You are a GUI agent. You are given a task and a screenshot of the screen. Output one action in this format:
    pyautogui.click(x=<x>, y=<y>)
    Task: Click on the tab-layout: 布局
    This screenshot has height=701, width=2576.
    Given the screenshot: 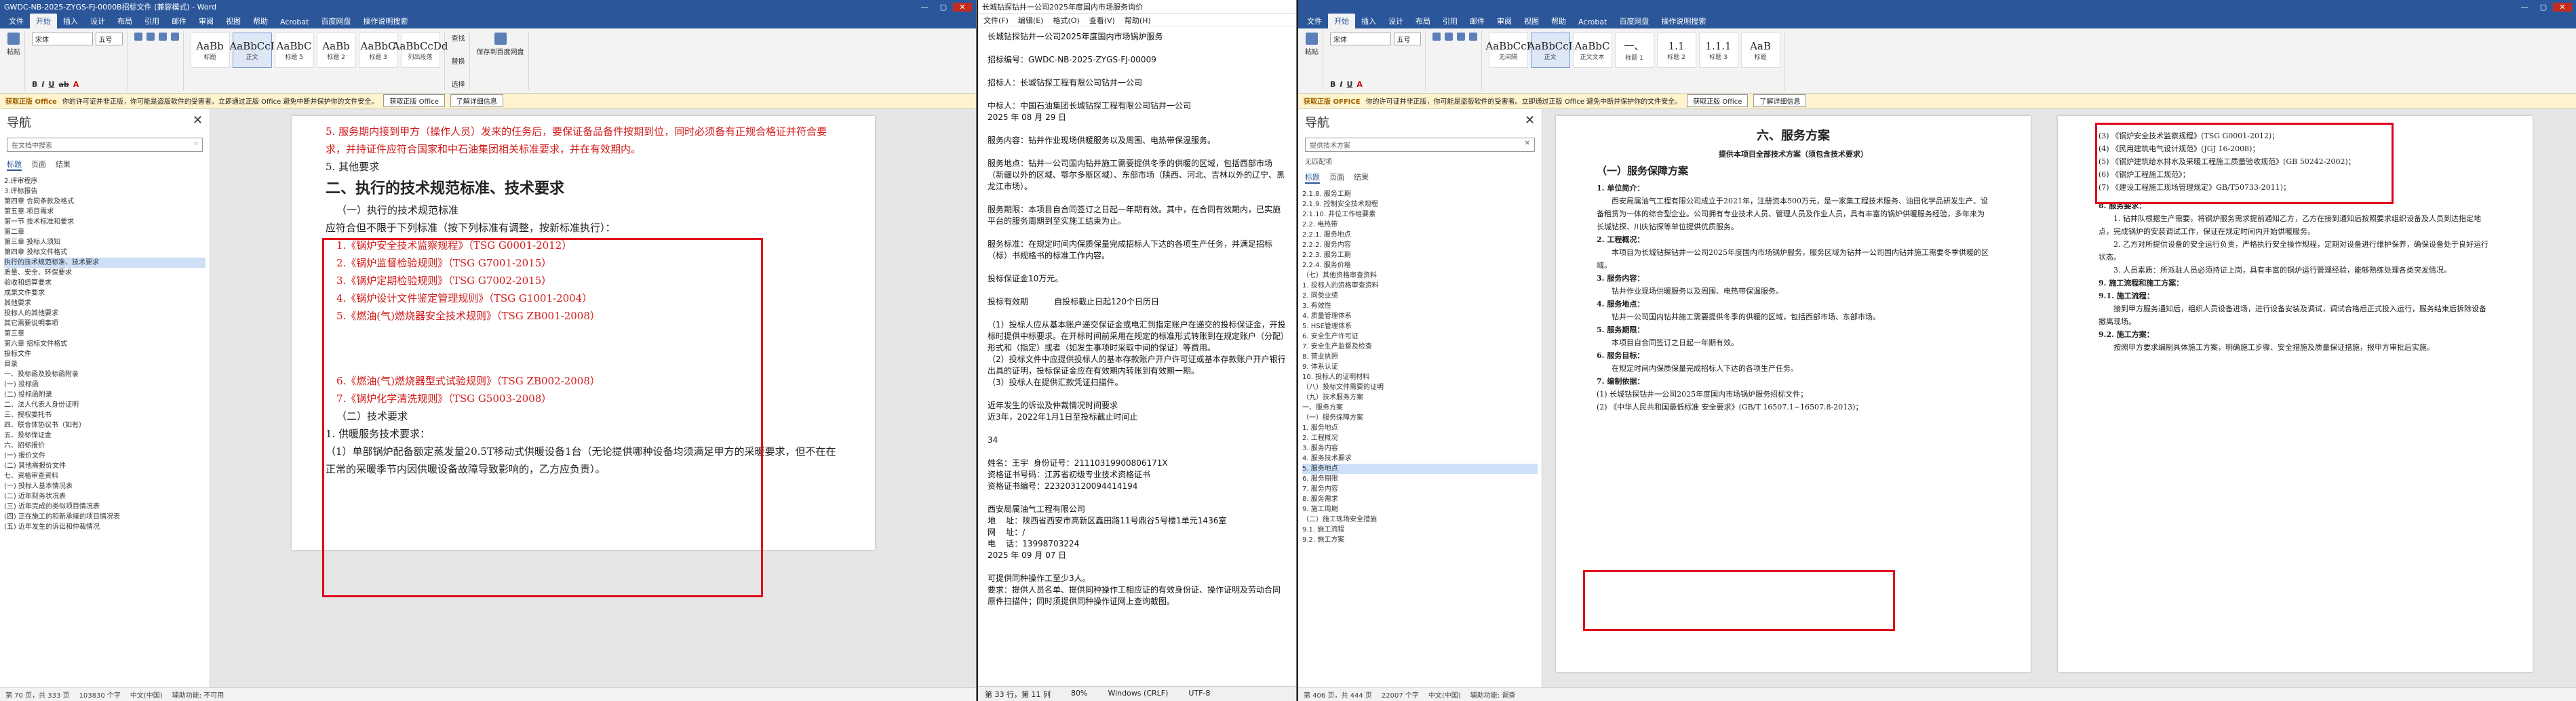 What is the action you would take?
    pyautogui.click(x=1423, y=21)
    